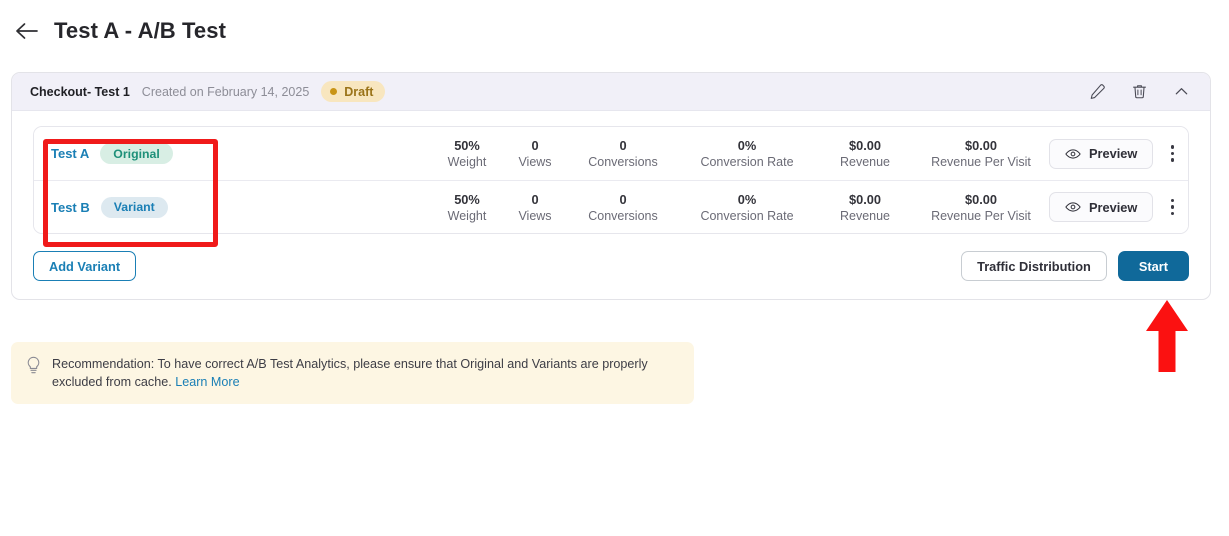  I want to click on trash-icon, so click(1139, 92).